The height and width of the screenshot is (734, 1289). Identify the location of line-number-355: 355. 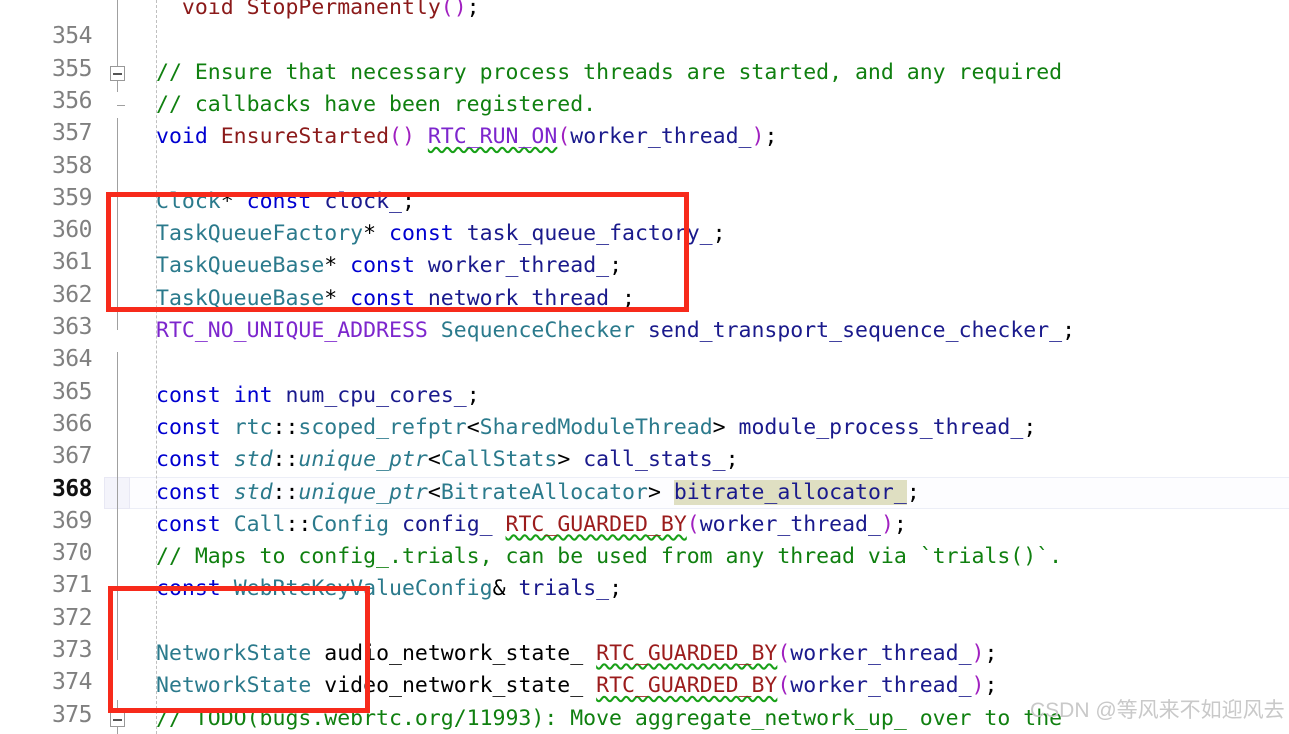
(46, 69).